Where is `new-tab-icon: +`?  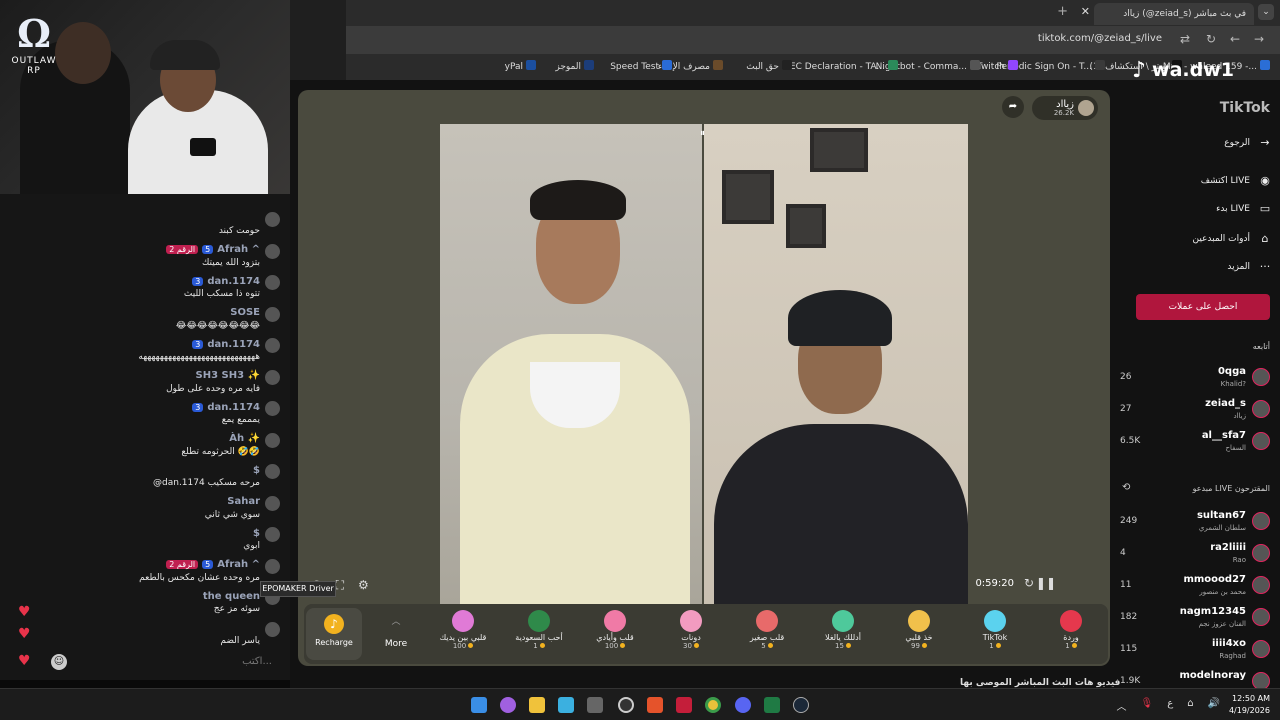 new-tab-icon: + is located at coordinates (1062, 11).